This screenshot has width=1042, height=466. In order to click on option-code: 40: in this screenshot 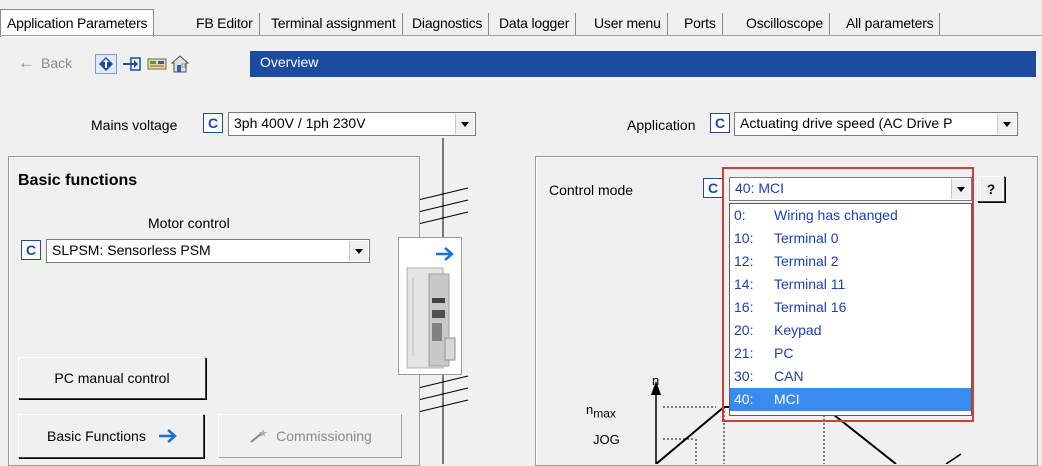, I will do `click(744, 399)`.